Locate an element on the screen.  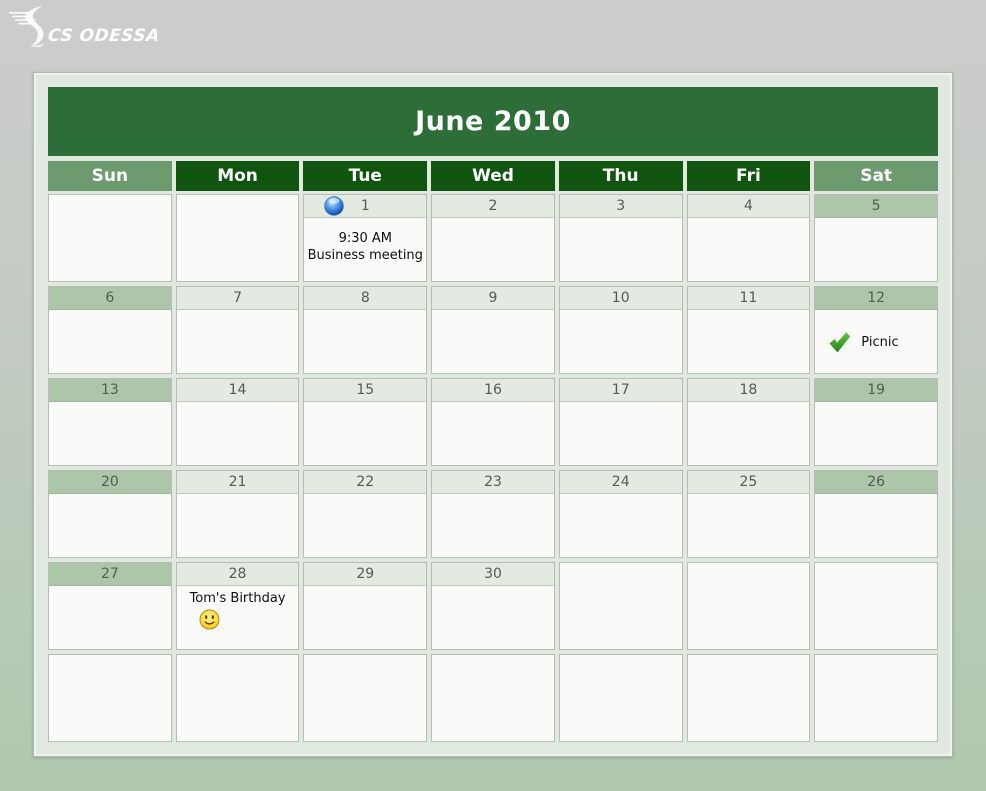
calendar-cell: 1 9:30 AM Business meeting is located at coordinates (365, 238).